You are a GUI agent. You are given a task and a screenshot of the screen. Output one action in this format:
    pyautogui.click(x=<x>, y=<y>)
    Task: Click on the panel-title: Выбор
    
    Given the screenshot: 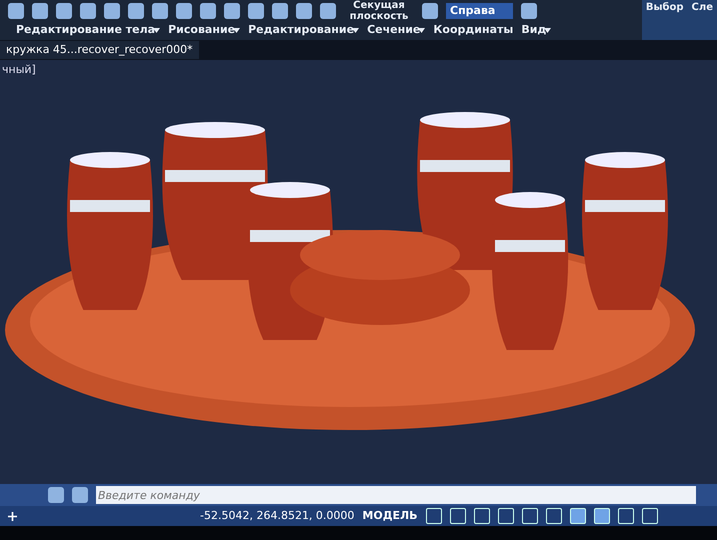 What is the action you would take?
    pyautogui.click(x=665, y=20)
    